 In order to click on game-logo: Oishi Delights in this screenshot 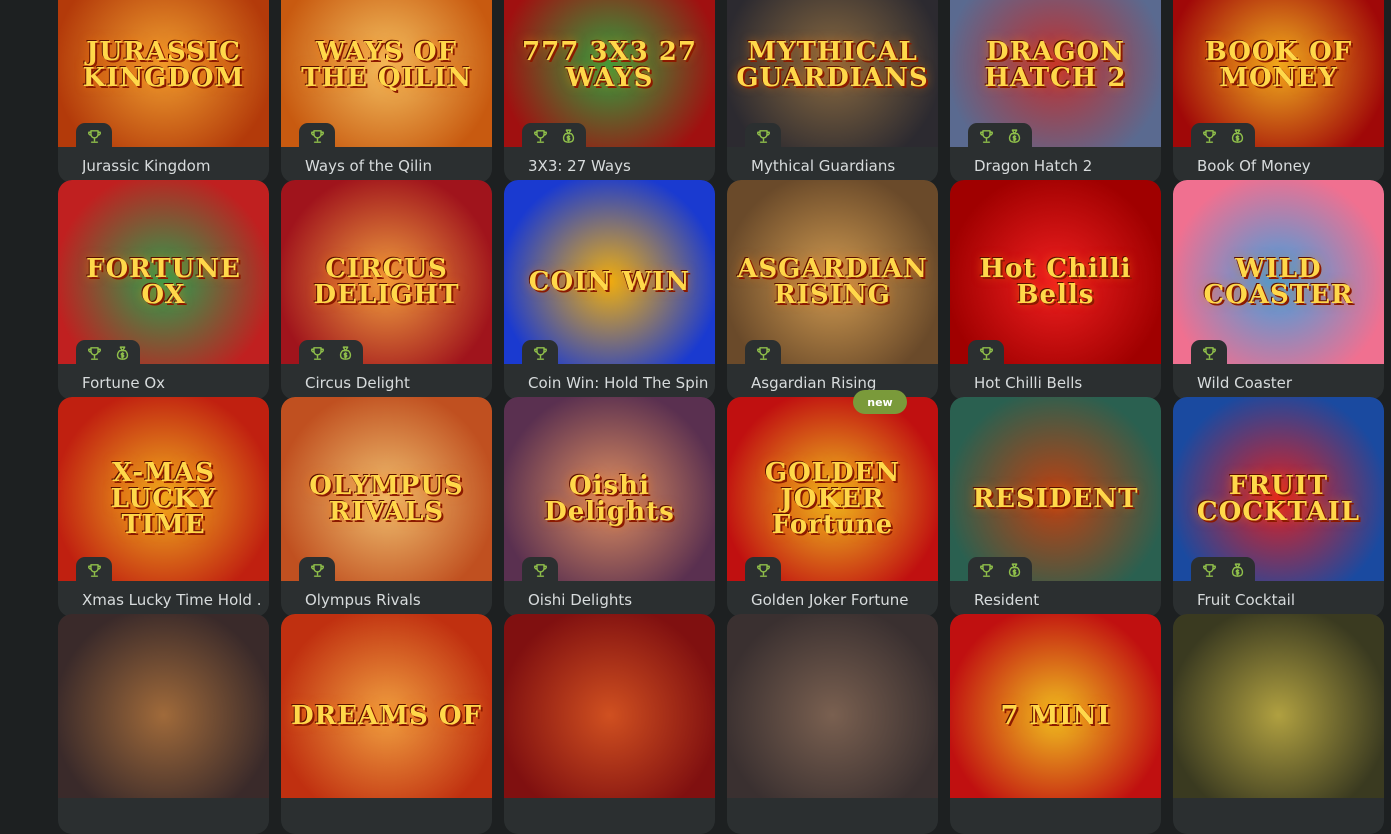, I will do `click(609, 489)`.